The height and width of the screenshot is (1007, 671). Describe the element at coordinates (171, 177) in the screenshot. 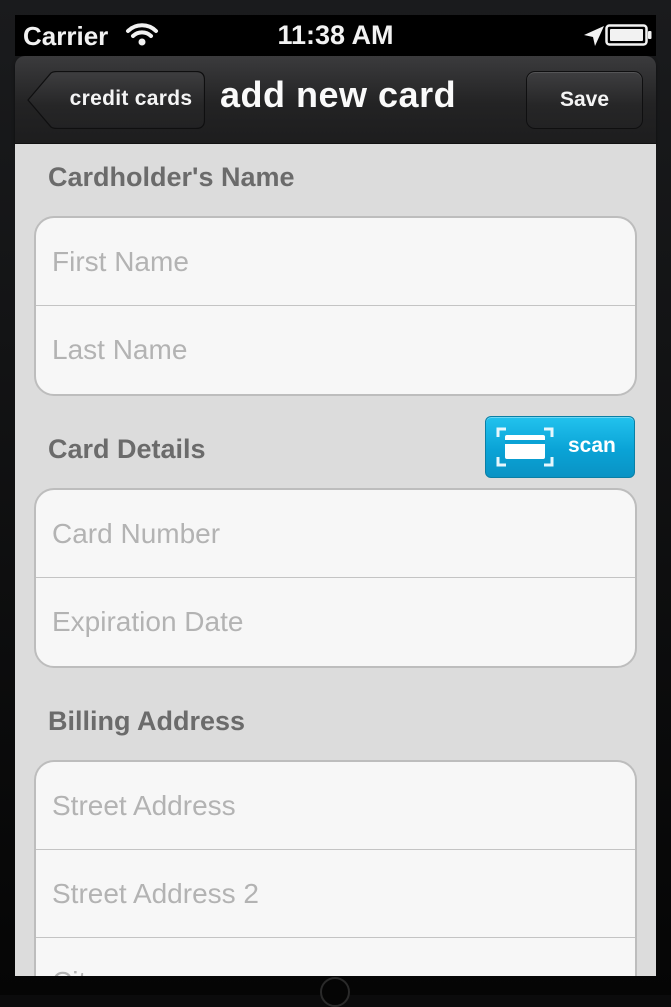

I see `cardholder-section-title: Cardholder's Name` at that location.